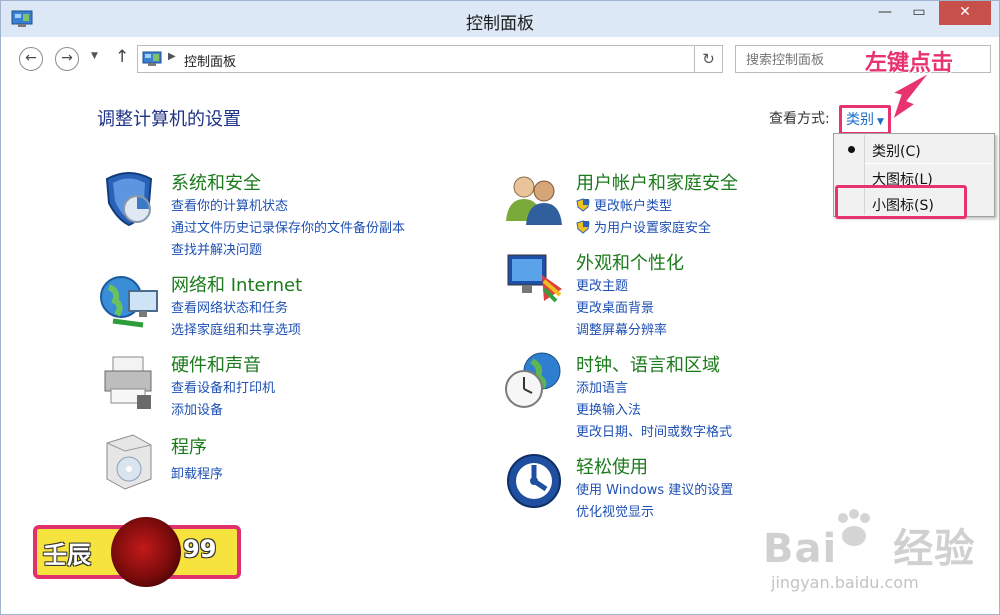  I want to click on title-bar: 控制面板 — ▭ ✕, so click(500, 19).